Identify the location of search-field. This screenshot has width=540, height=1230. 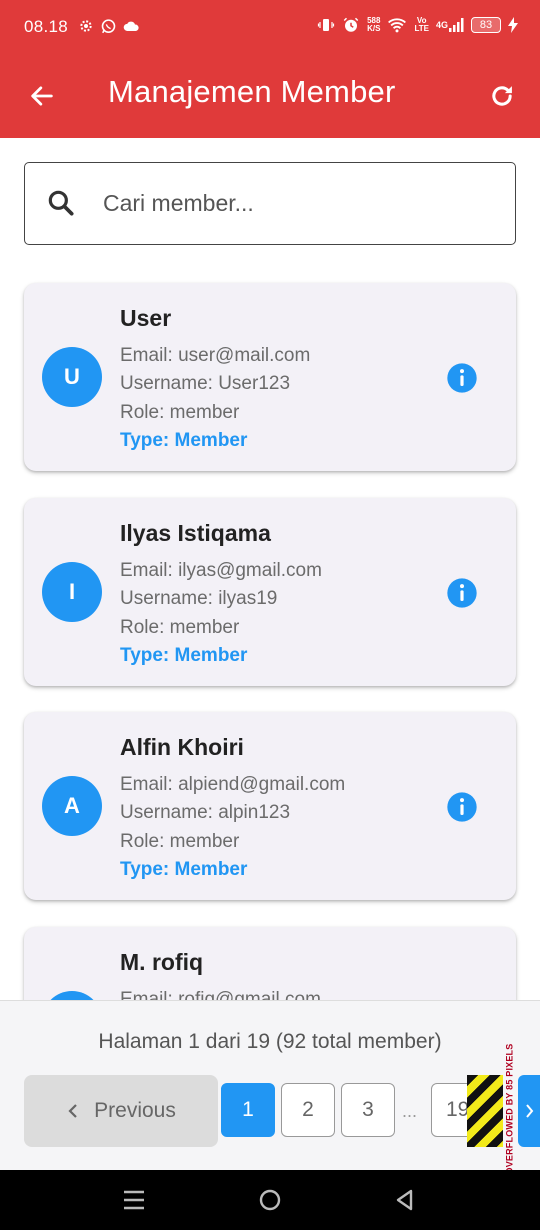
(270, 203).